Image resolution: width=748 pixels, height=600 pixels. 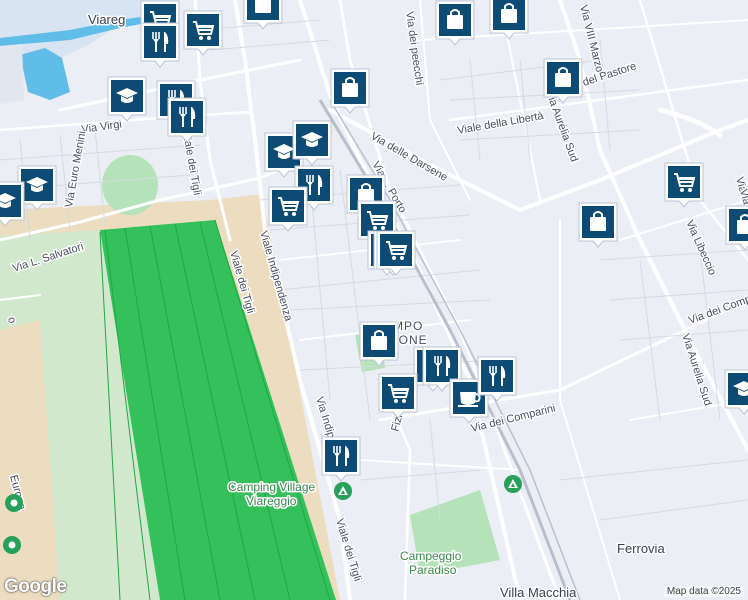 I want to click on label-villa-macchia: Villa Macchia, so click(x=538, y=592).